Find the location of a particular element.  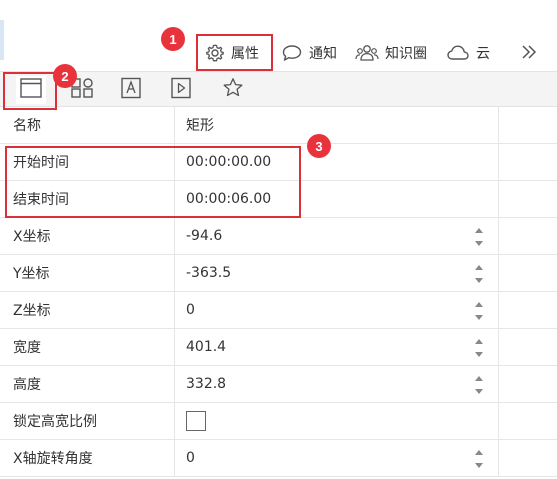

tab-effects is located at coordinates (233, 90).